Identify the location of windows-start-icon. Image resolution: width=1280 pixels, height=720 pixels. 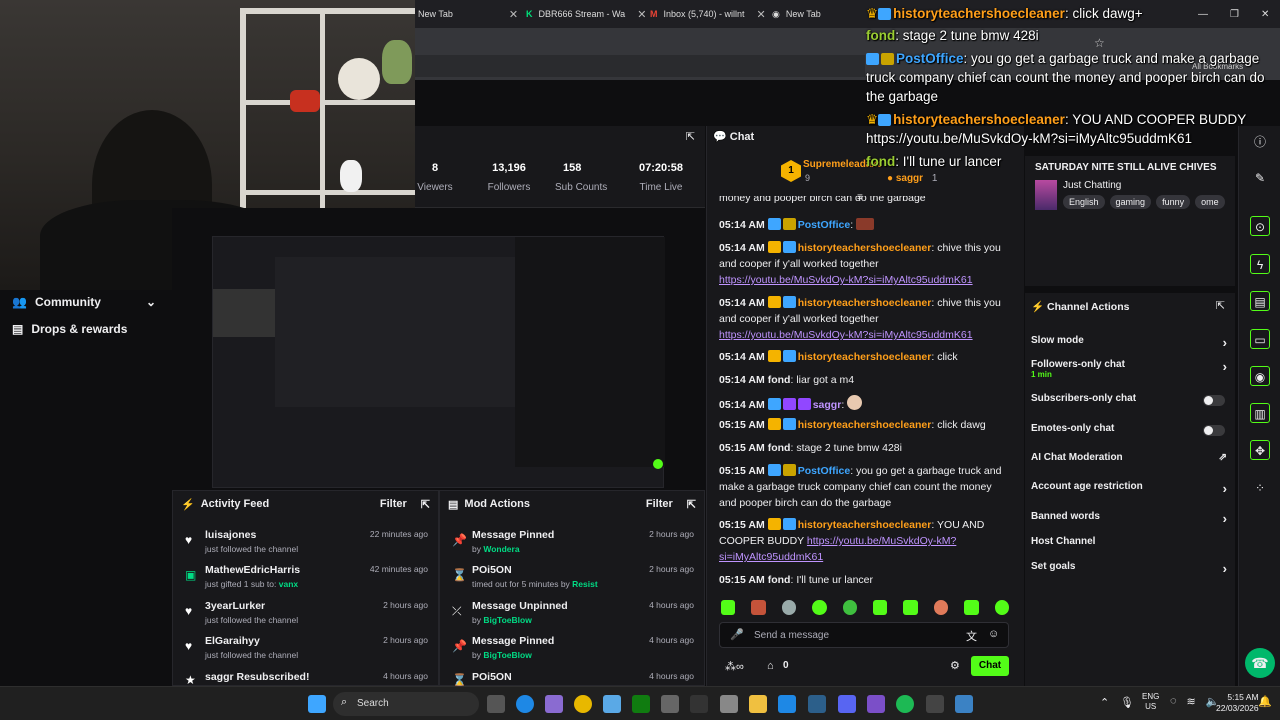
(317, 704).